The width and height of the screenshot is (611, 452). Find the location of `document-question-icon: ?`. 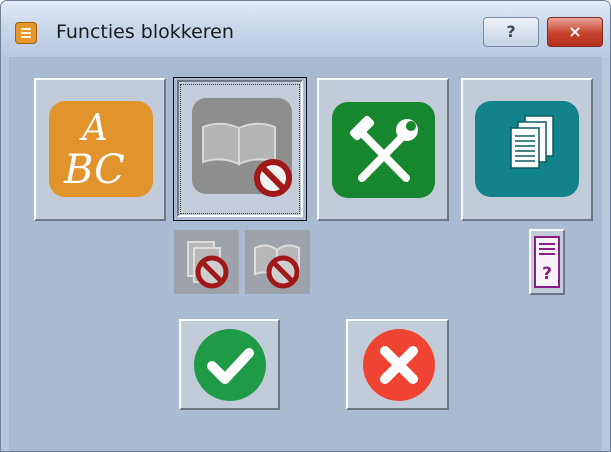

document-question-icon: ? is located at coordinates (547, 262).